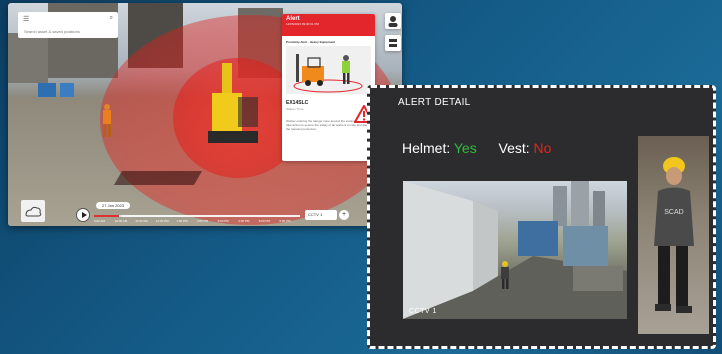 This screenshot has width=722, height=354. What do you see at coordinates (26, 19) in the screenshot?
I see `menu-icon: ☰` at bounding box center [26, 19].